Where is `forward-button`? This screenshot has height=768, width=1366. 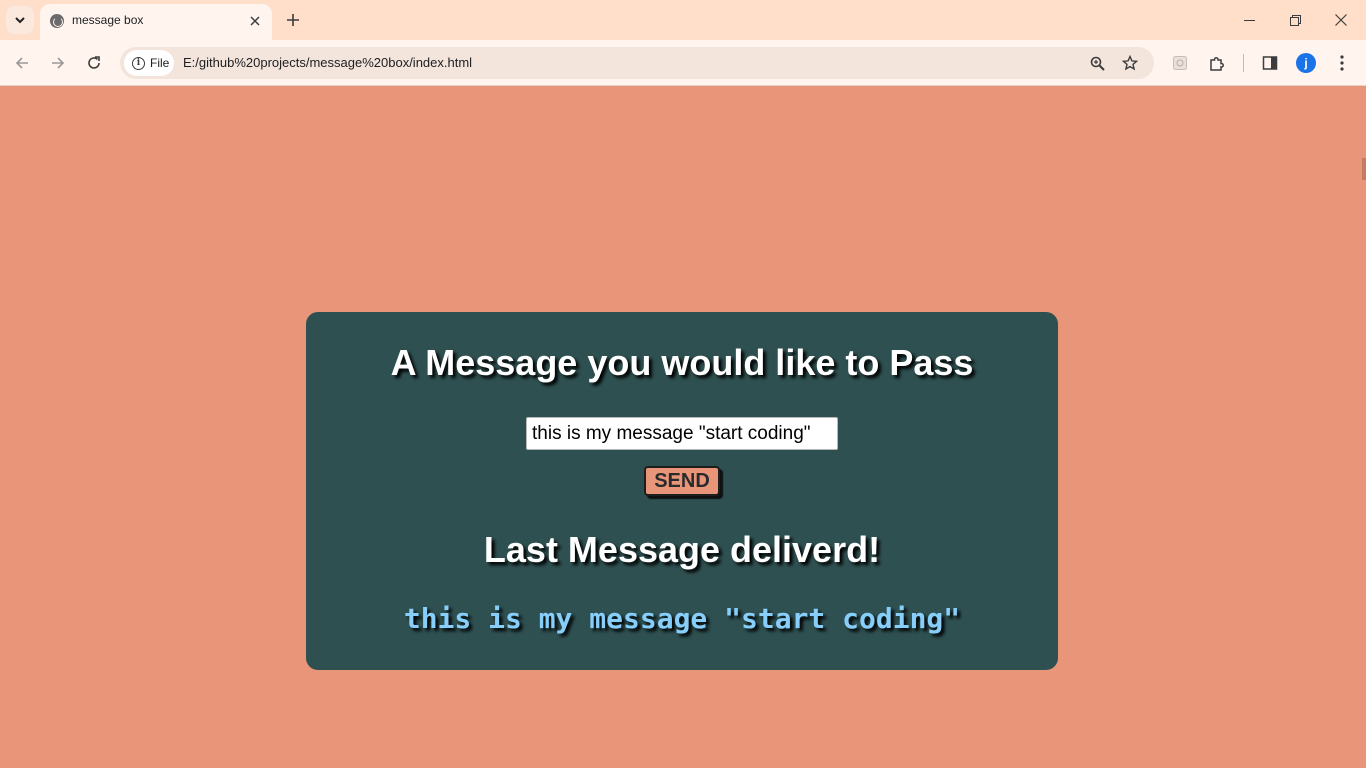
forward-button is located at coordinates (58, 63).